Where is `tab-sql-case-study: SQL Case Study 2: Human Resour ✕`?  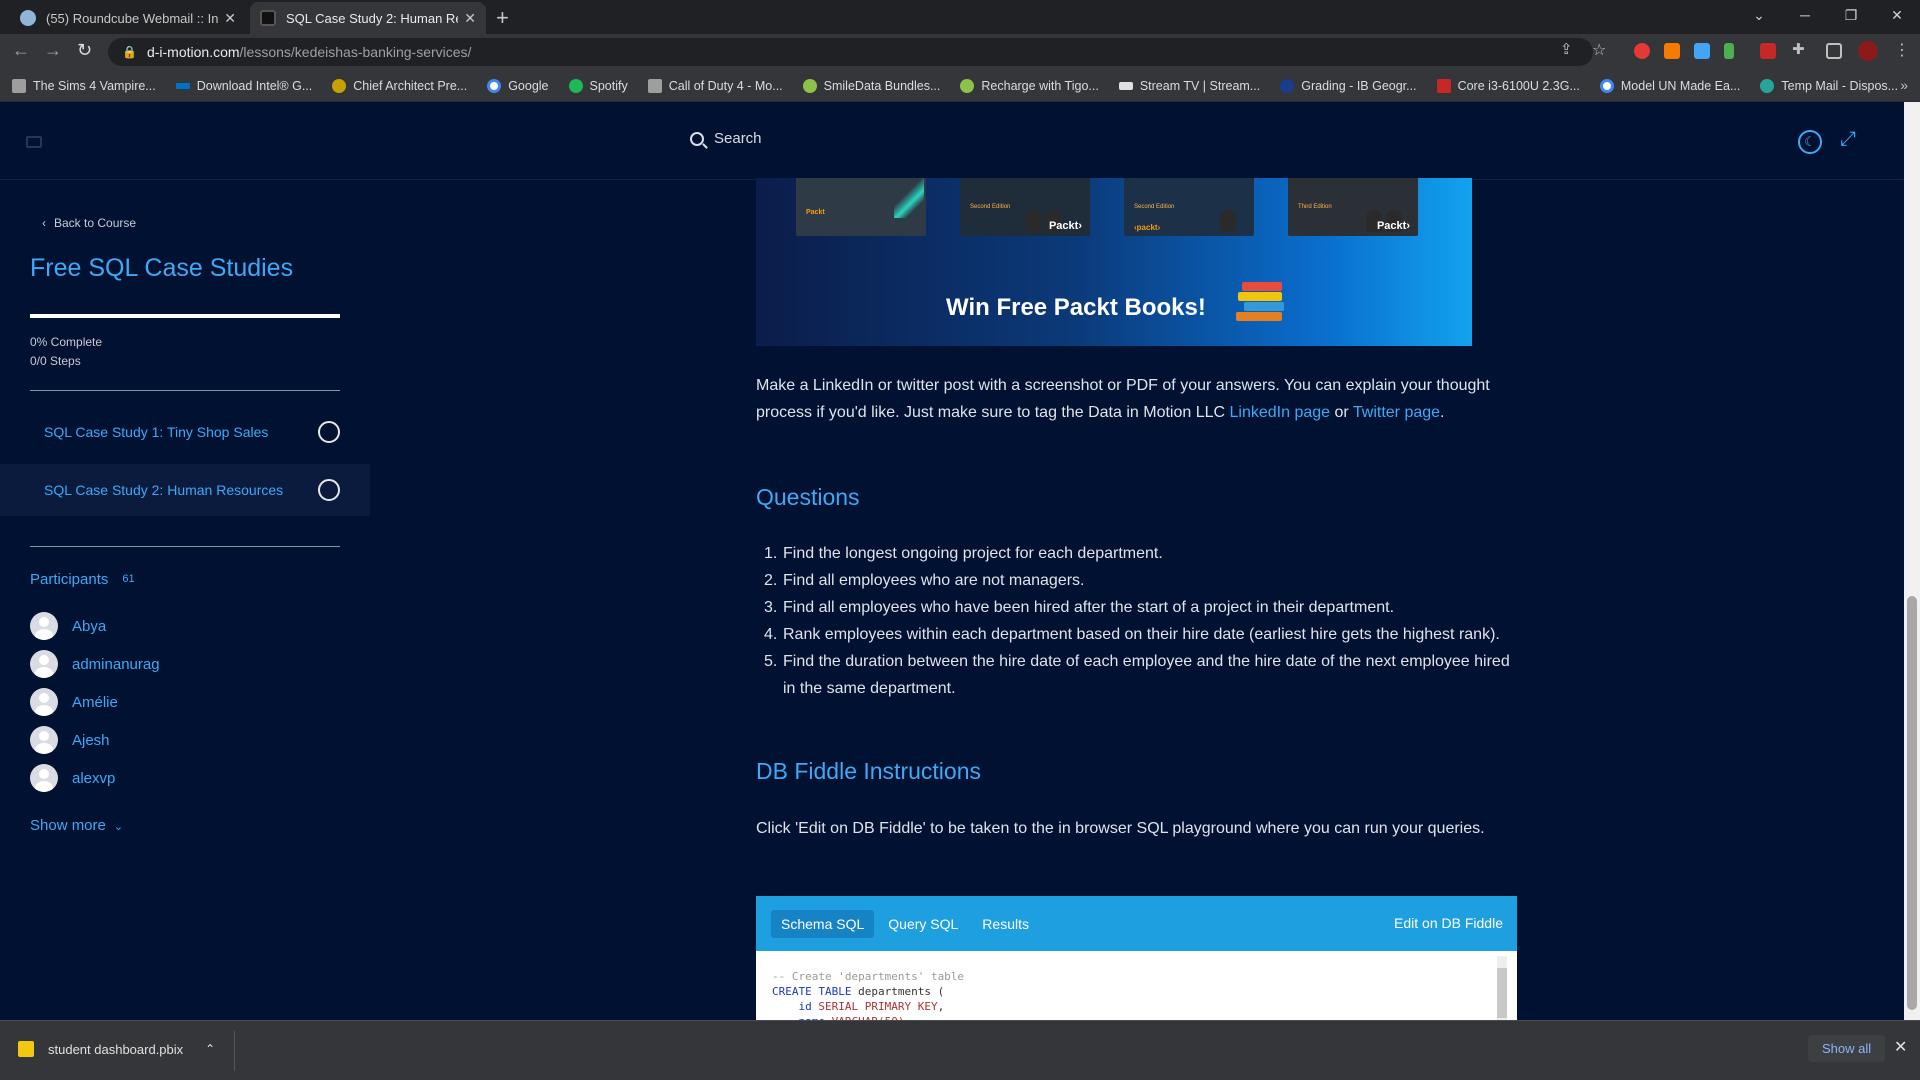
tab-sql-case-study: SQL Case Study 2: Human Resour ✕ is located at coordinates (368, 18).